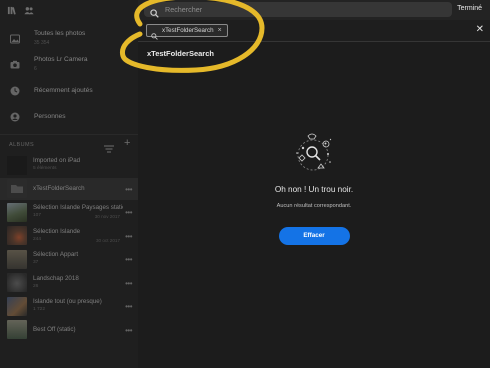  Describe the element at coordinates (69, 10) in the screenshot. I see `sidebar-toolbar` at that location.